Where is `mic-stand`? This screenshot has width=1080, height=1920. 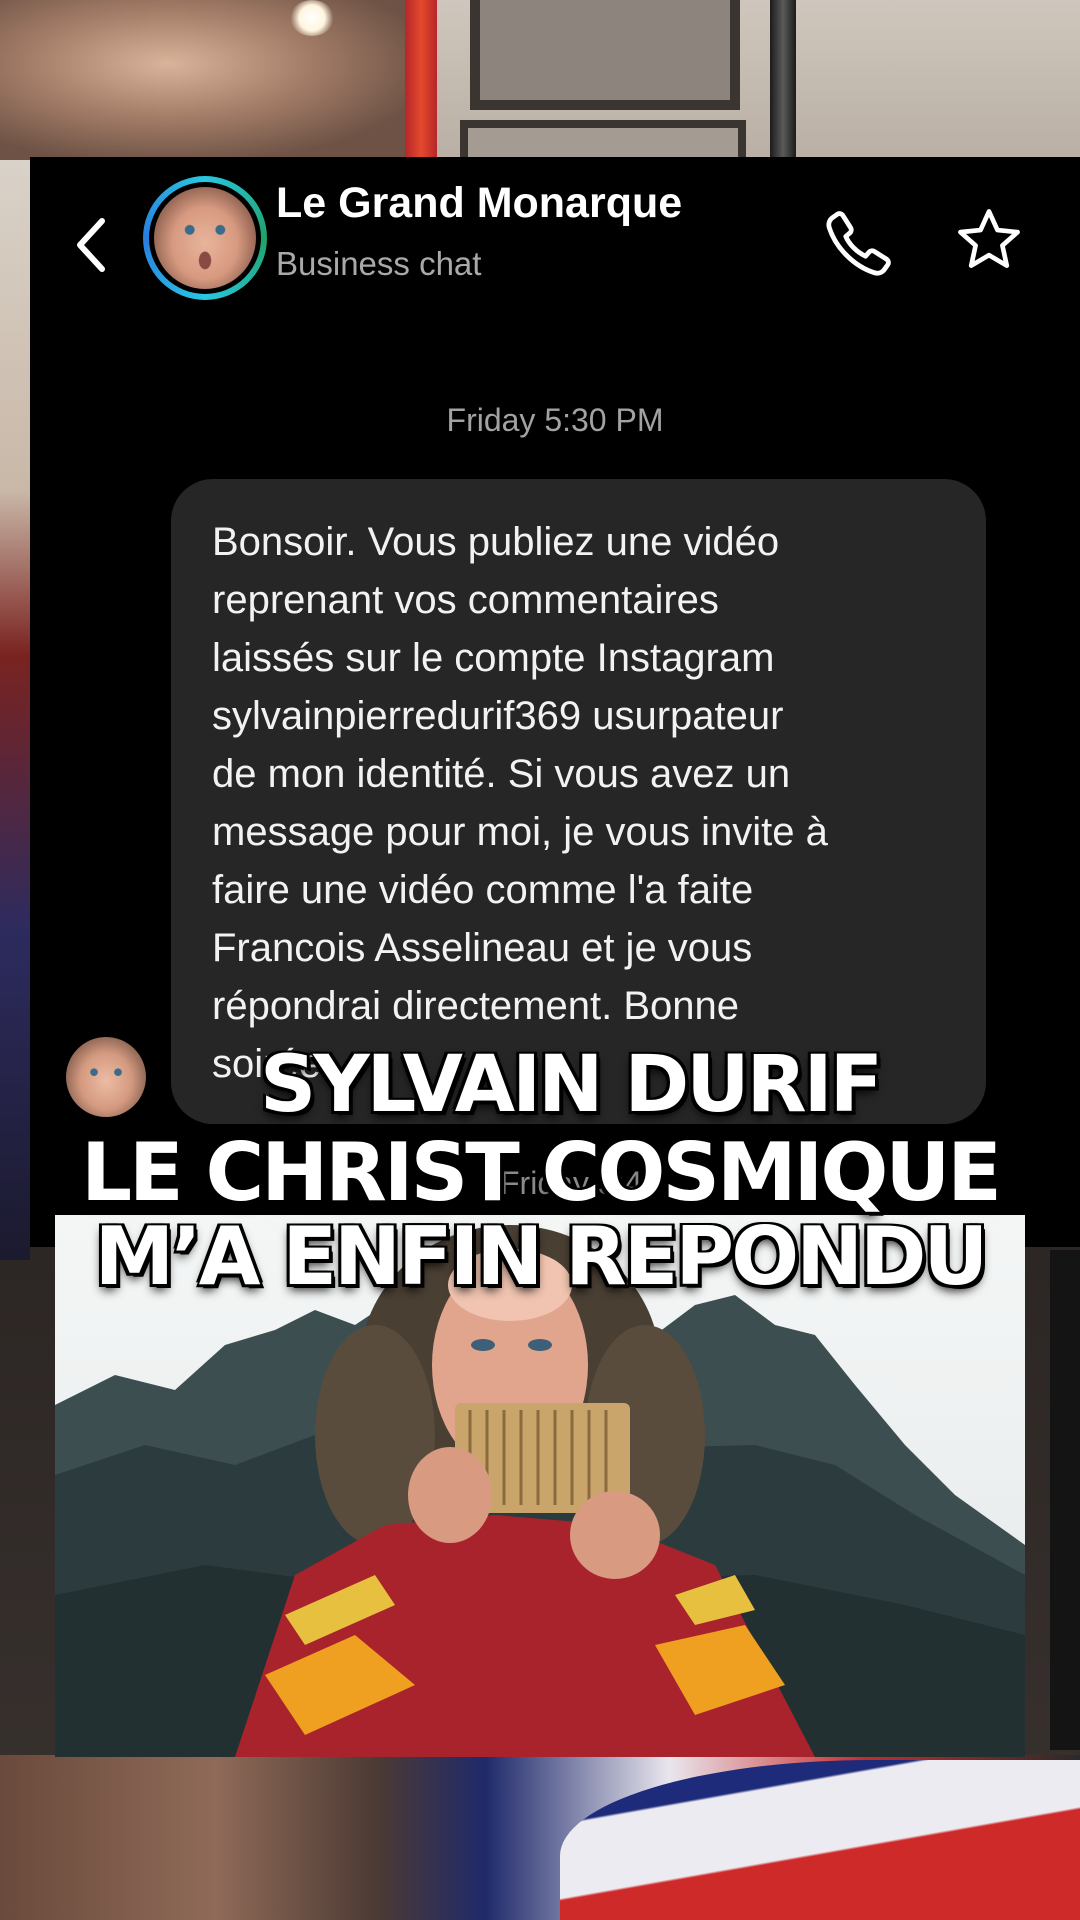 mic-stand is located at coordinates (783, 80).